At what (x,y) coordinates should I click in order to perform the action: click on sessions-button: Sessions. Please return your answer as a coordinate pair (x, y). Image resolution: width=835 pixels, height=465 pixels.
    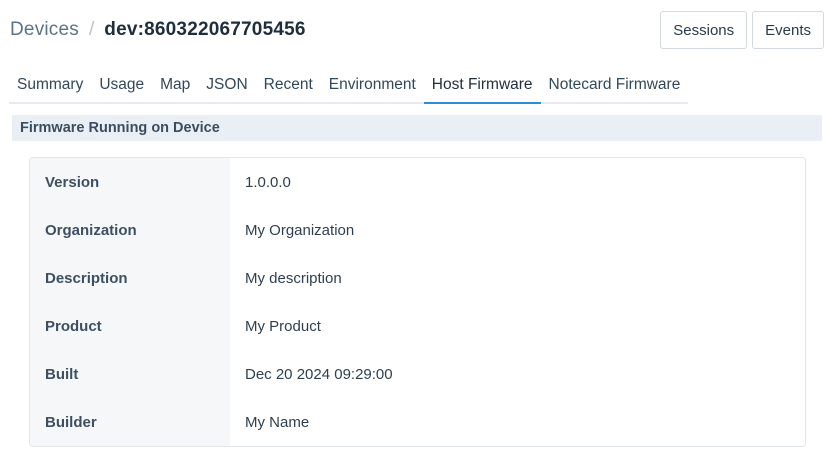
    Looking at the image, I should click on (704, 30).